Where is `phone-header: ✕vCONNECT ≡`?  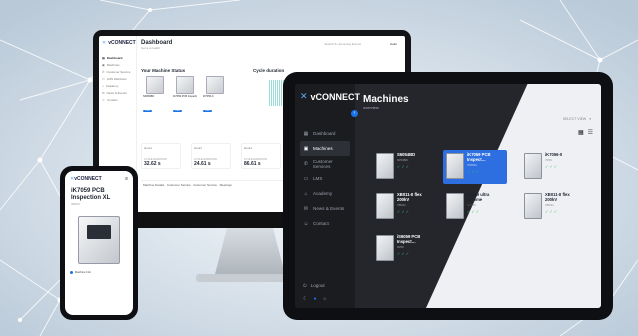
phone-header: ✕vCONNECT ≡ is located at coordinates (99, 176).